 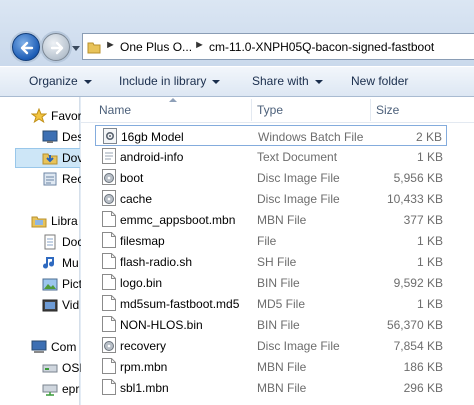 I want to click on file-row: 16gb Model Windows Batch File 2 KB, so click(x=271, y=135).